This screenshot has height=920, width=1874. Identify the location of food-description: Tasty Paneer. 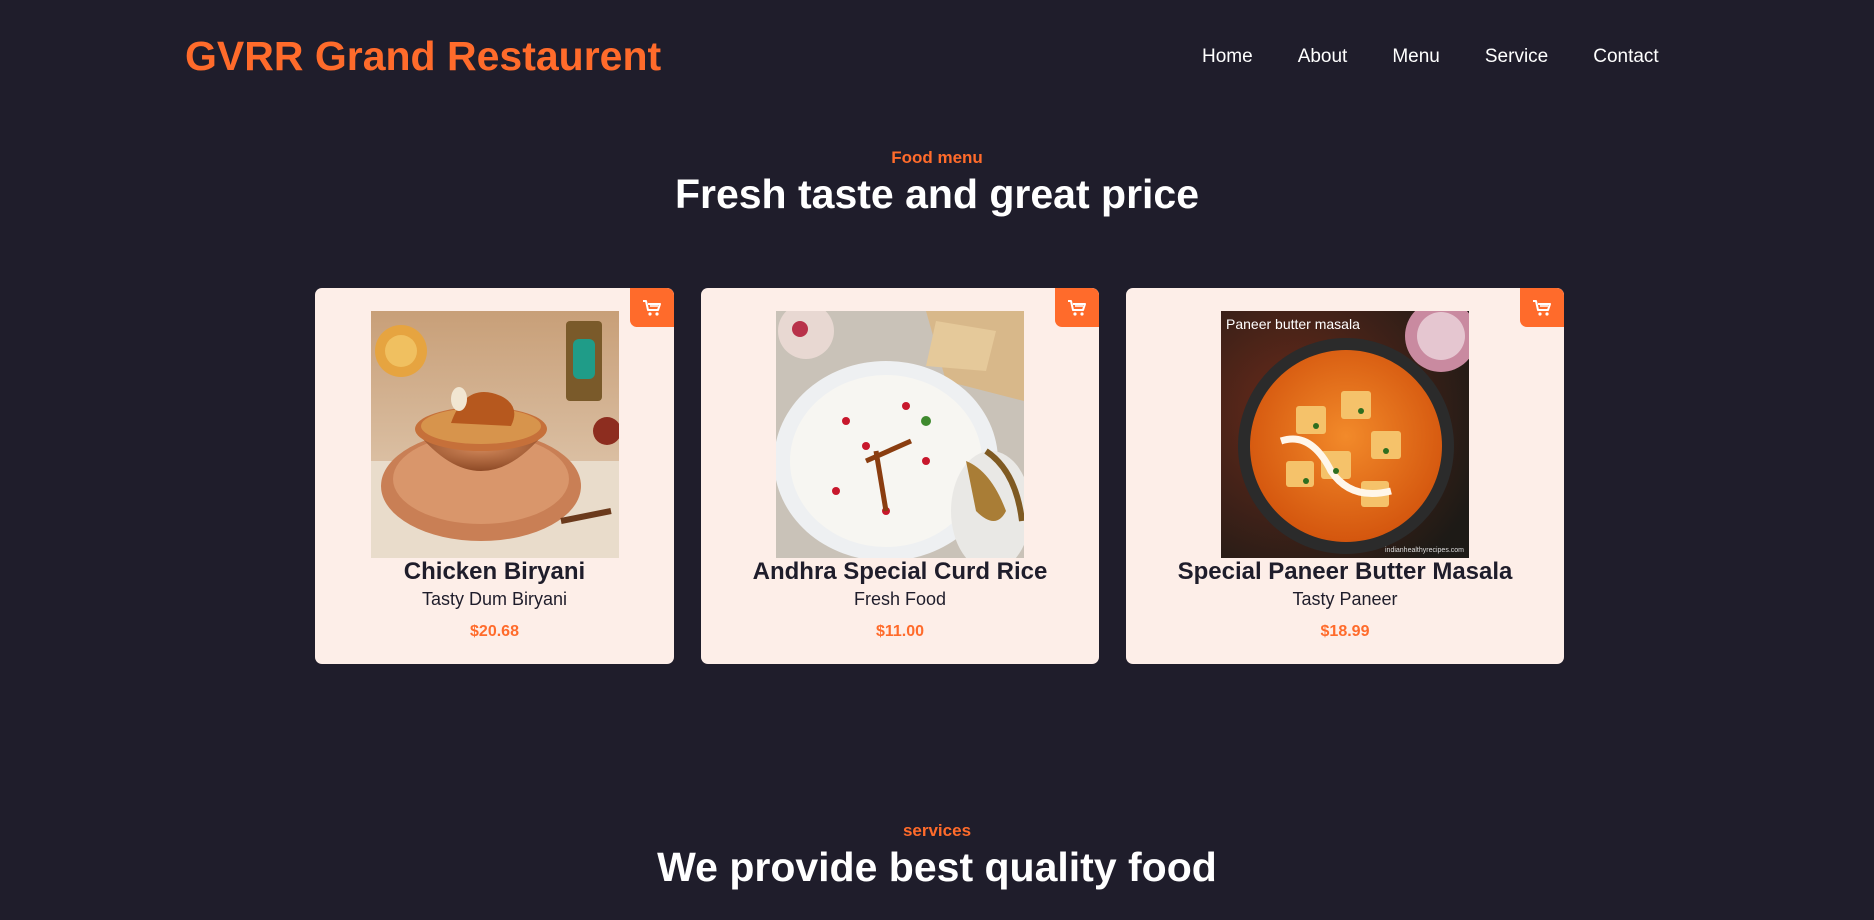
(1345, 599).